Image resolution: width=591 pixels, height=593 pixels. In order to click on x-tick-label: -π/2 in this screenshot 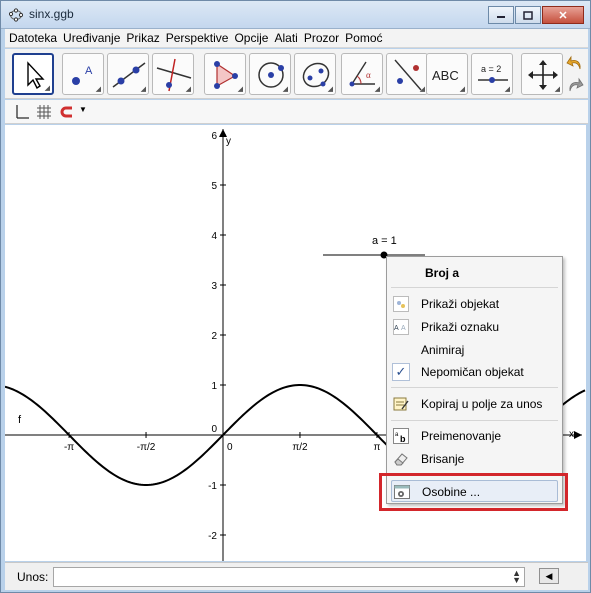, I will do `click(146, 447)`.